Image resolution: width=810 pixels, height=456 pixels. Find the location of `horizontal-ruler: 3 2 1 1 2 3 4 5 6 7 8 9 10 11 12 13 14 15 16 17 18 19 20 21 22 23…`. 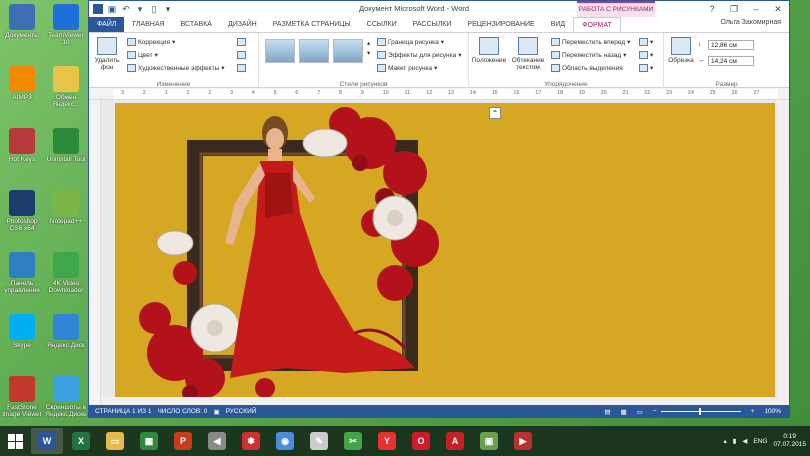

horizontal-ruler: 3 2 1 1 2 3 4 5 6 7 8 9 10 11 12 13 14 15 16 17 18 19 20 21 22 23… is located at coordinates (439, 94).